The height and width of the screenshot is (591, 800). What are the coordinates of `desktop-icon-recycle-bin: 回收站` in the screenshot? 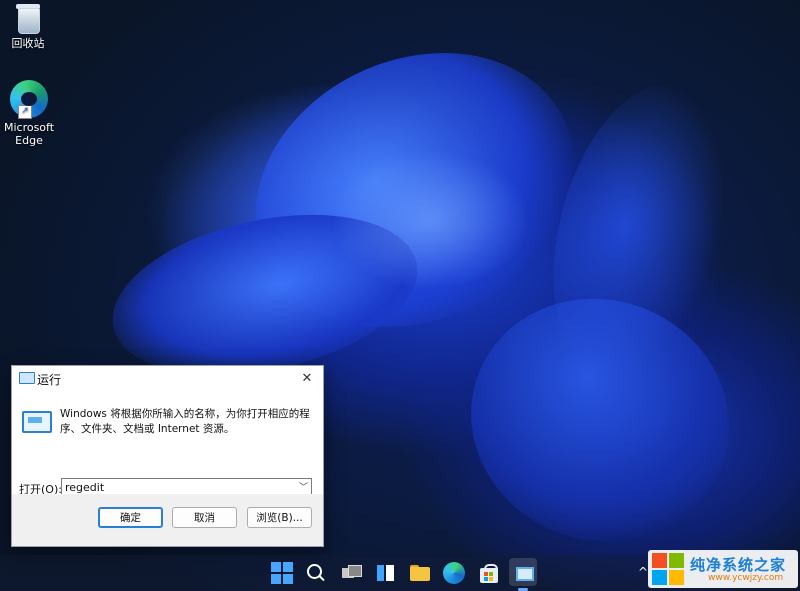 It's located at (30, 26).